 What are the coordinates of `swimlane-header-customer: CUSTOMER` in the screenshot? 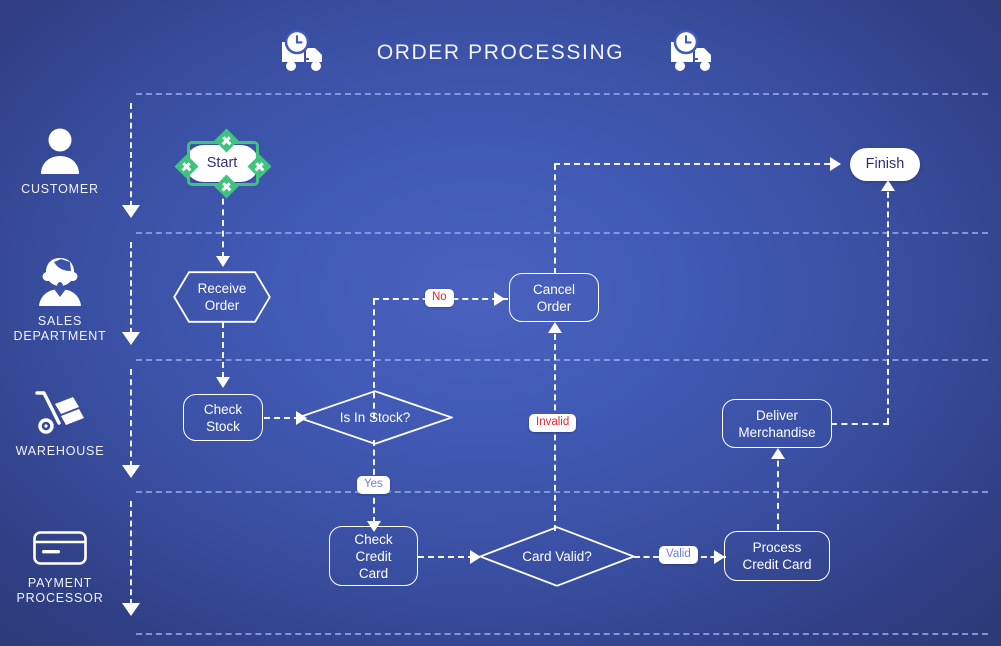 It's located at (60, 160).